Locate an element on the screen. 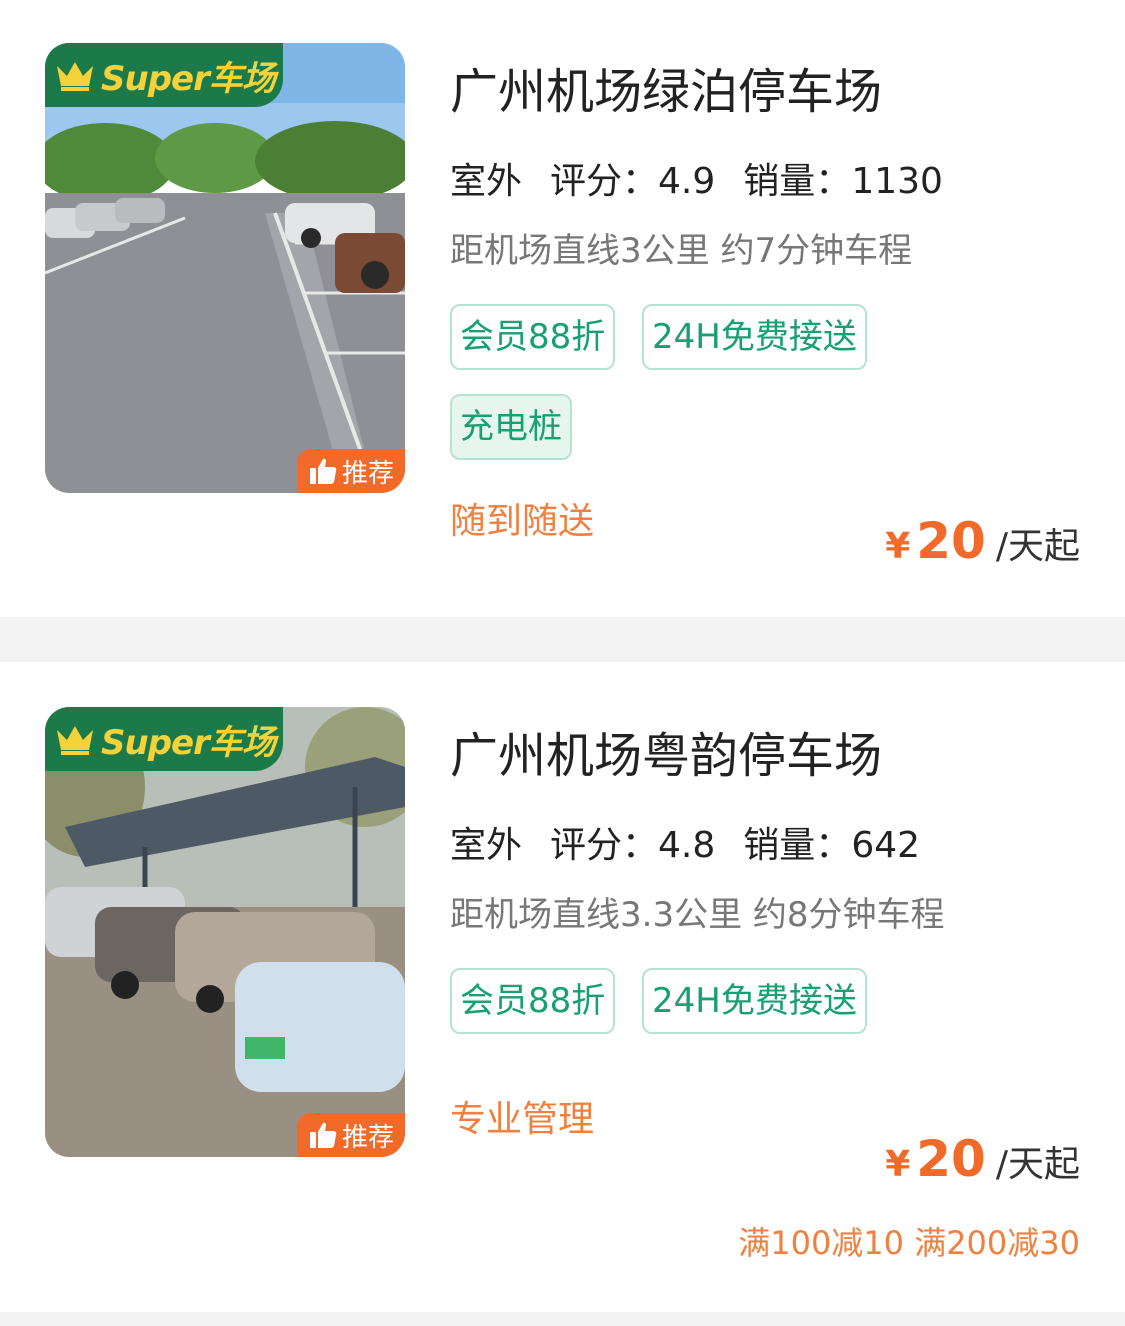  parking-title: 广州机场绿泊停车场 is located at coordinates (666, 87).